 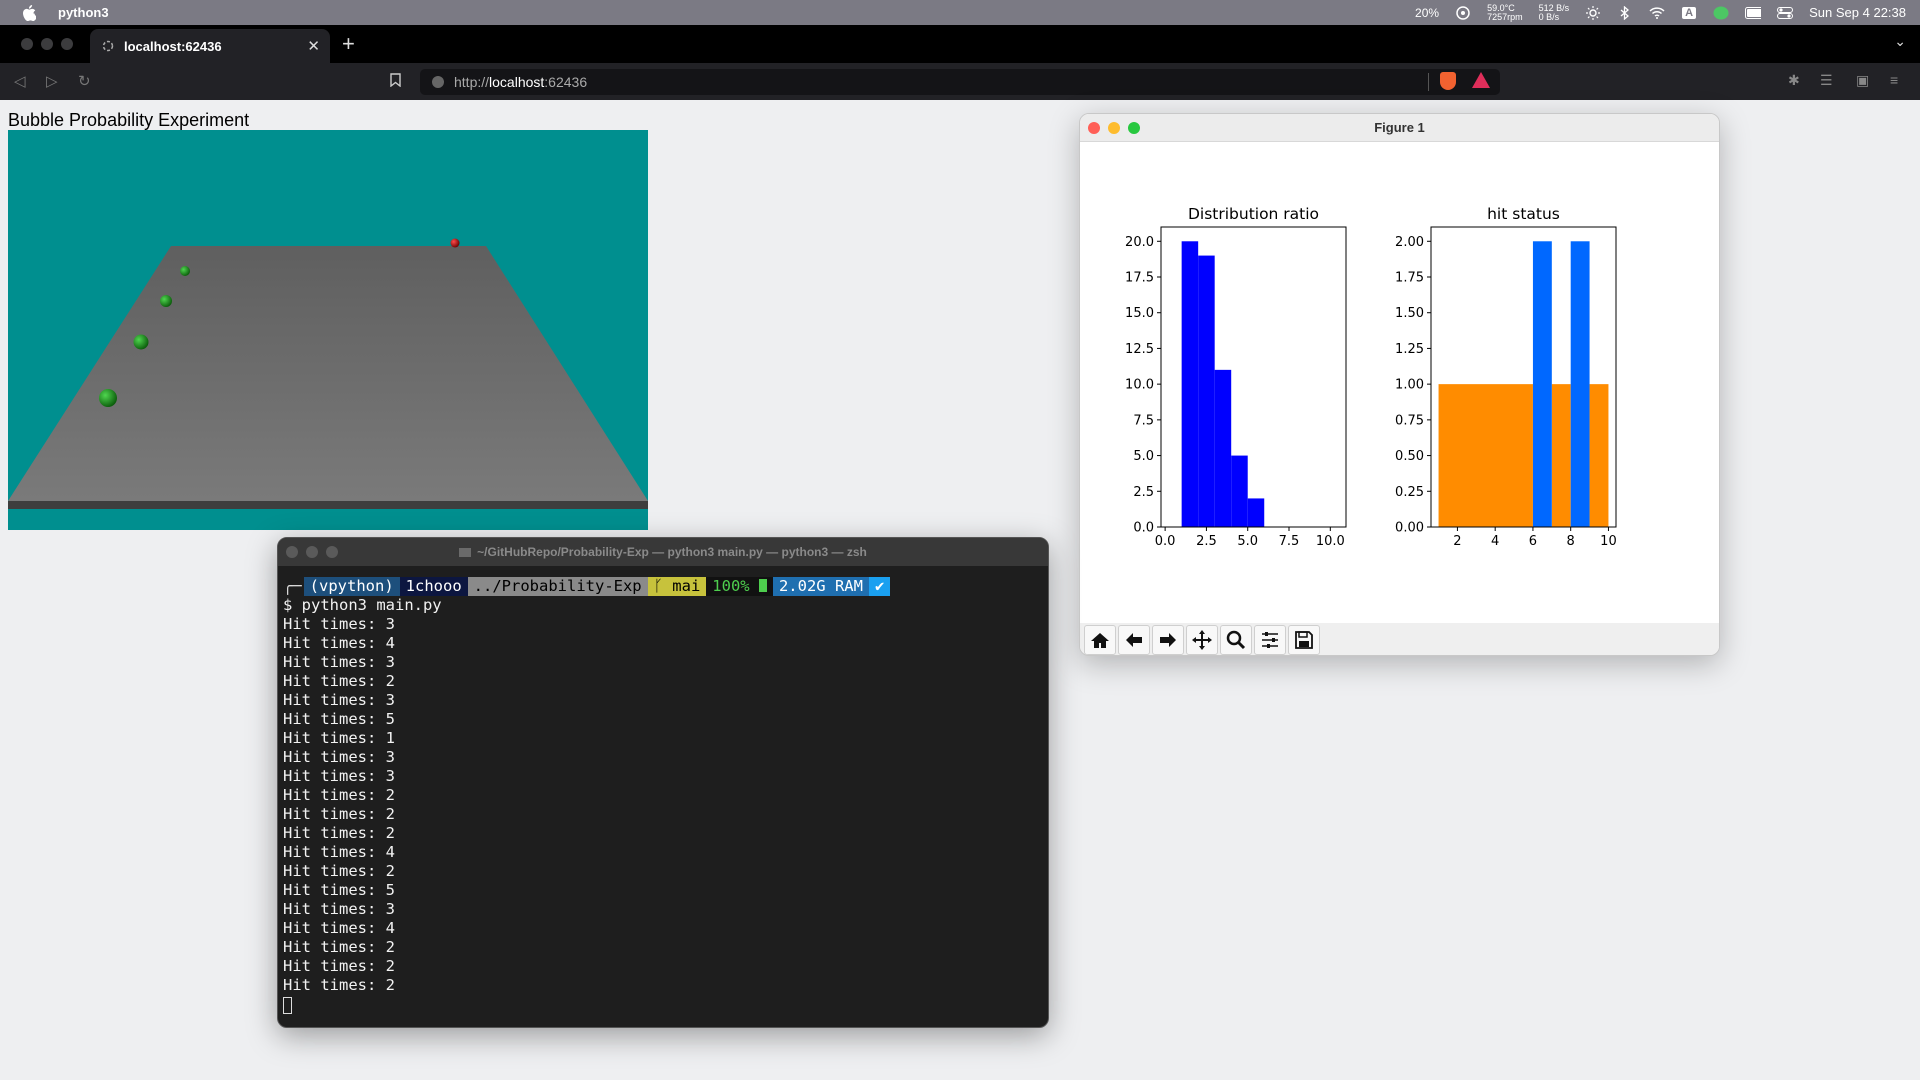 I want to click on output-line: Hit times: 4, so click(x=339, y=928).